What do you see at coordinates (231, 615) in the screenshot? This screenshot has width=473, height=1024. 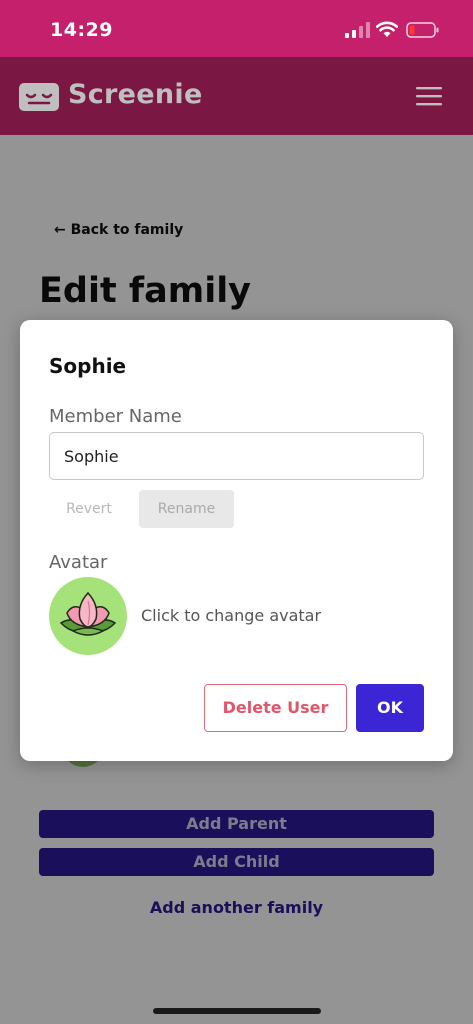 I see `change-avatar-hint: Click to change avatar` at bounding box center [231, 615].